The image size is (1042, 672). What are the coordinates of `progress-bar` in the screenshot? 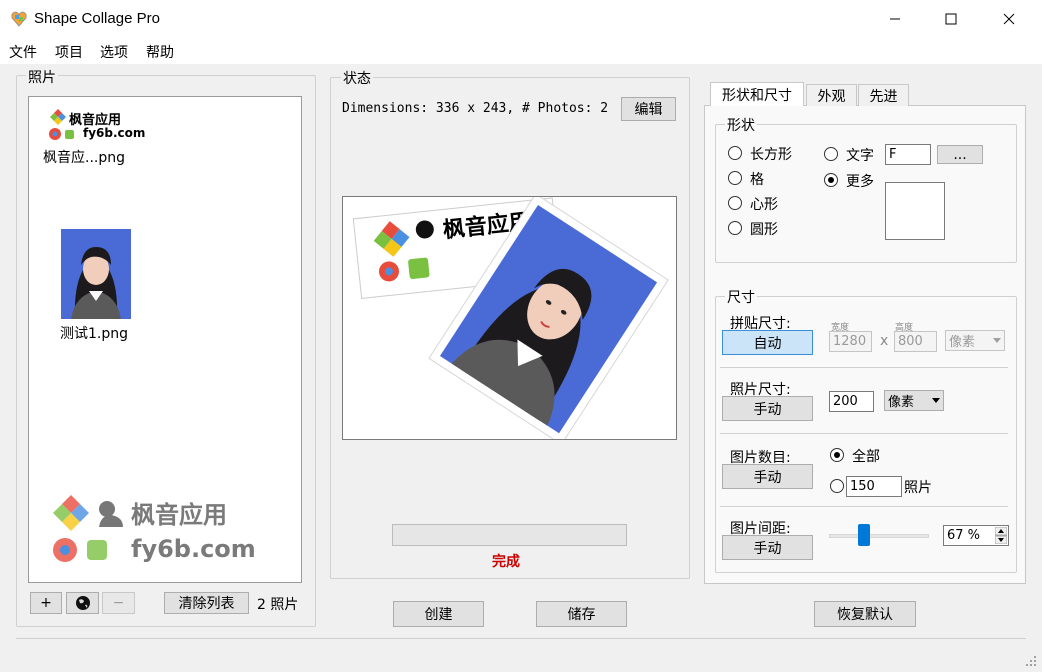 It's located at (509, 535).